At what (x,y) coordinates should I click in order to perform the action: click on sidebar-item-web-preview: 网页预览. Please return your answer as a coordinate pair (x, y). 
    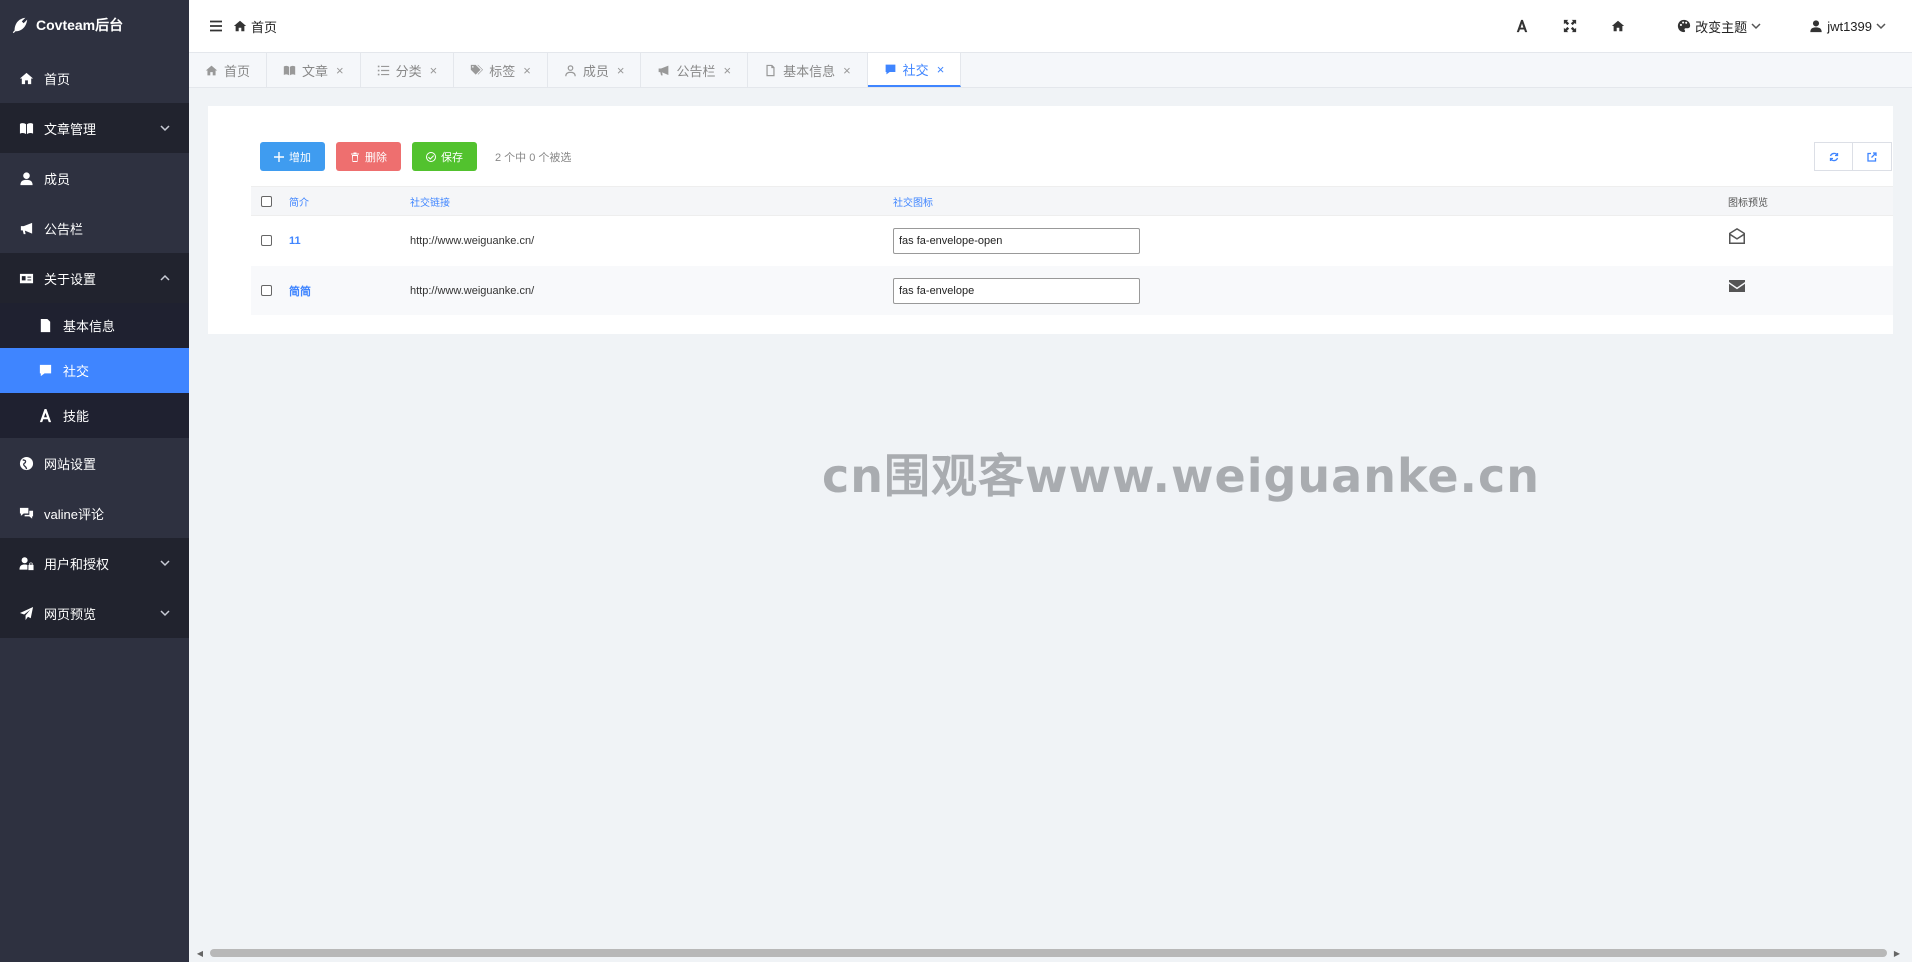
    Looking at the image, I should click on (94, 613).